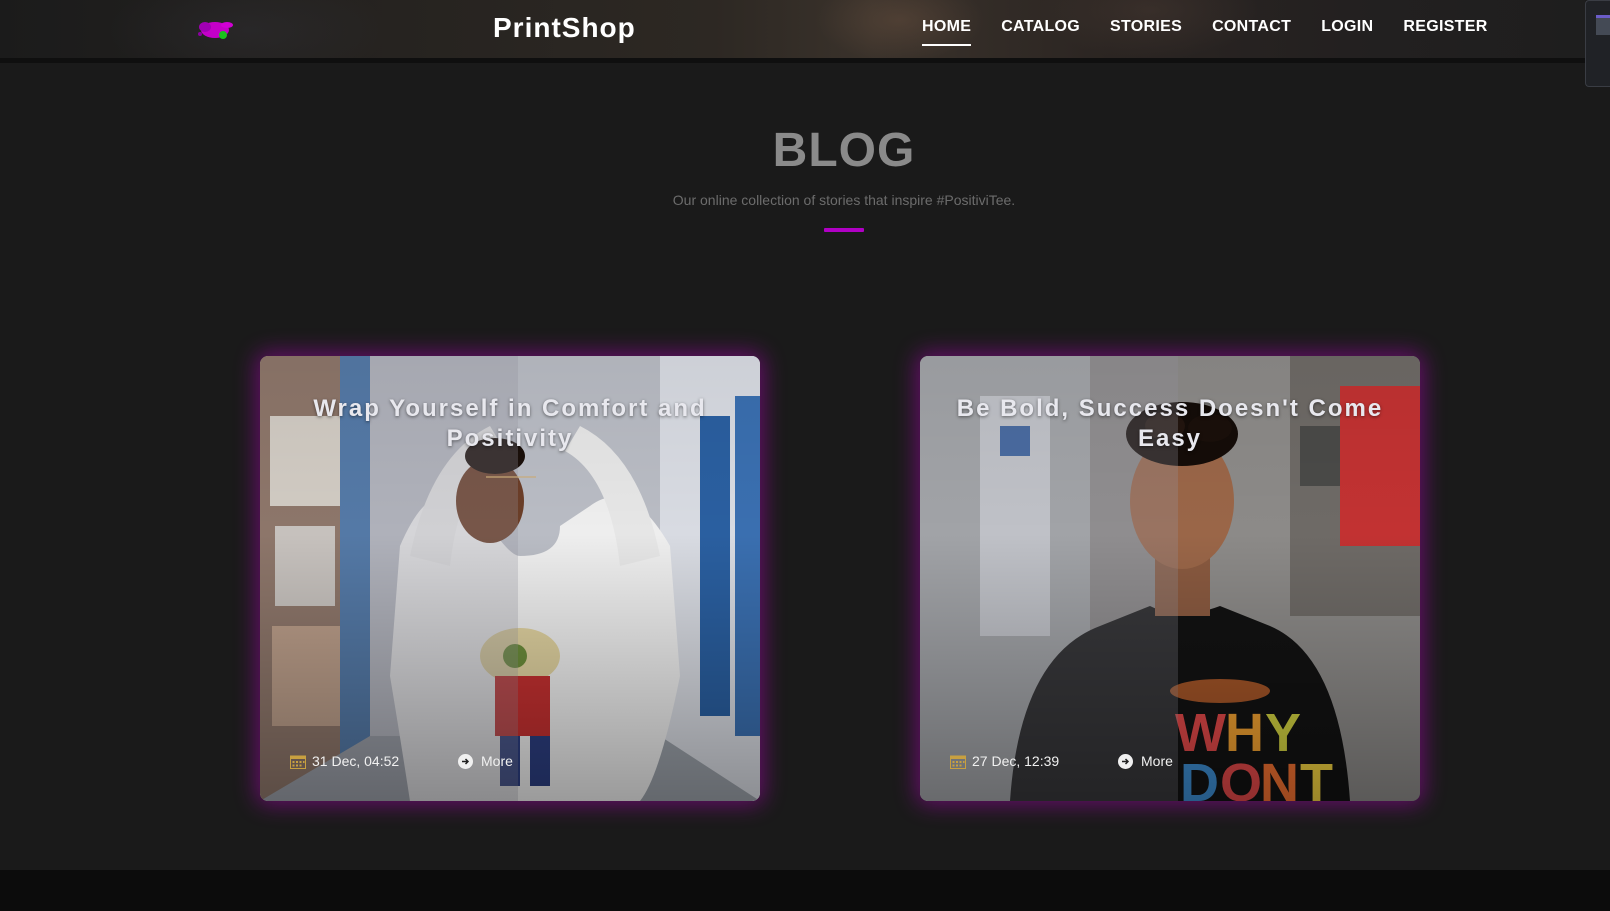 The height and width of the screenshot is (911, 1610). What do you see at coordinates (947, 32) in the screenshot?
I see `nav-home: HOME` at bounding box center [947, 32].